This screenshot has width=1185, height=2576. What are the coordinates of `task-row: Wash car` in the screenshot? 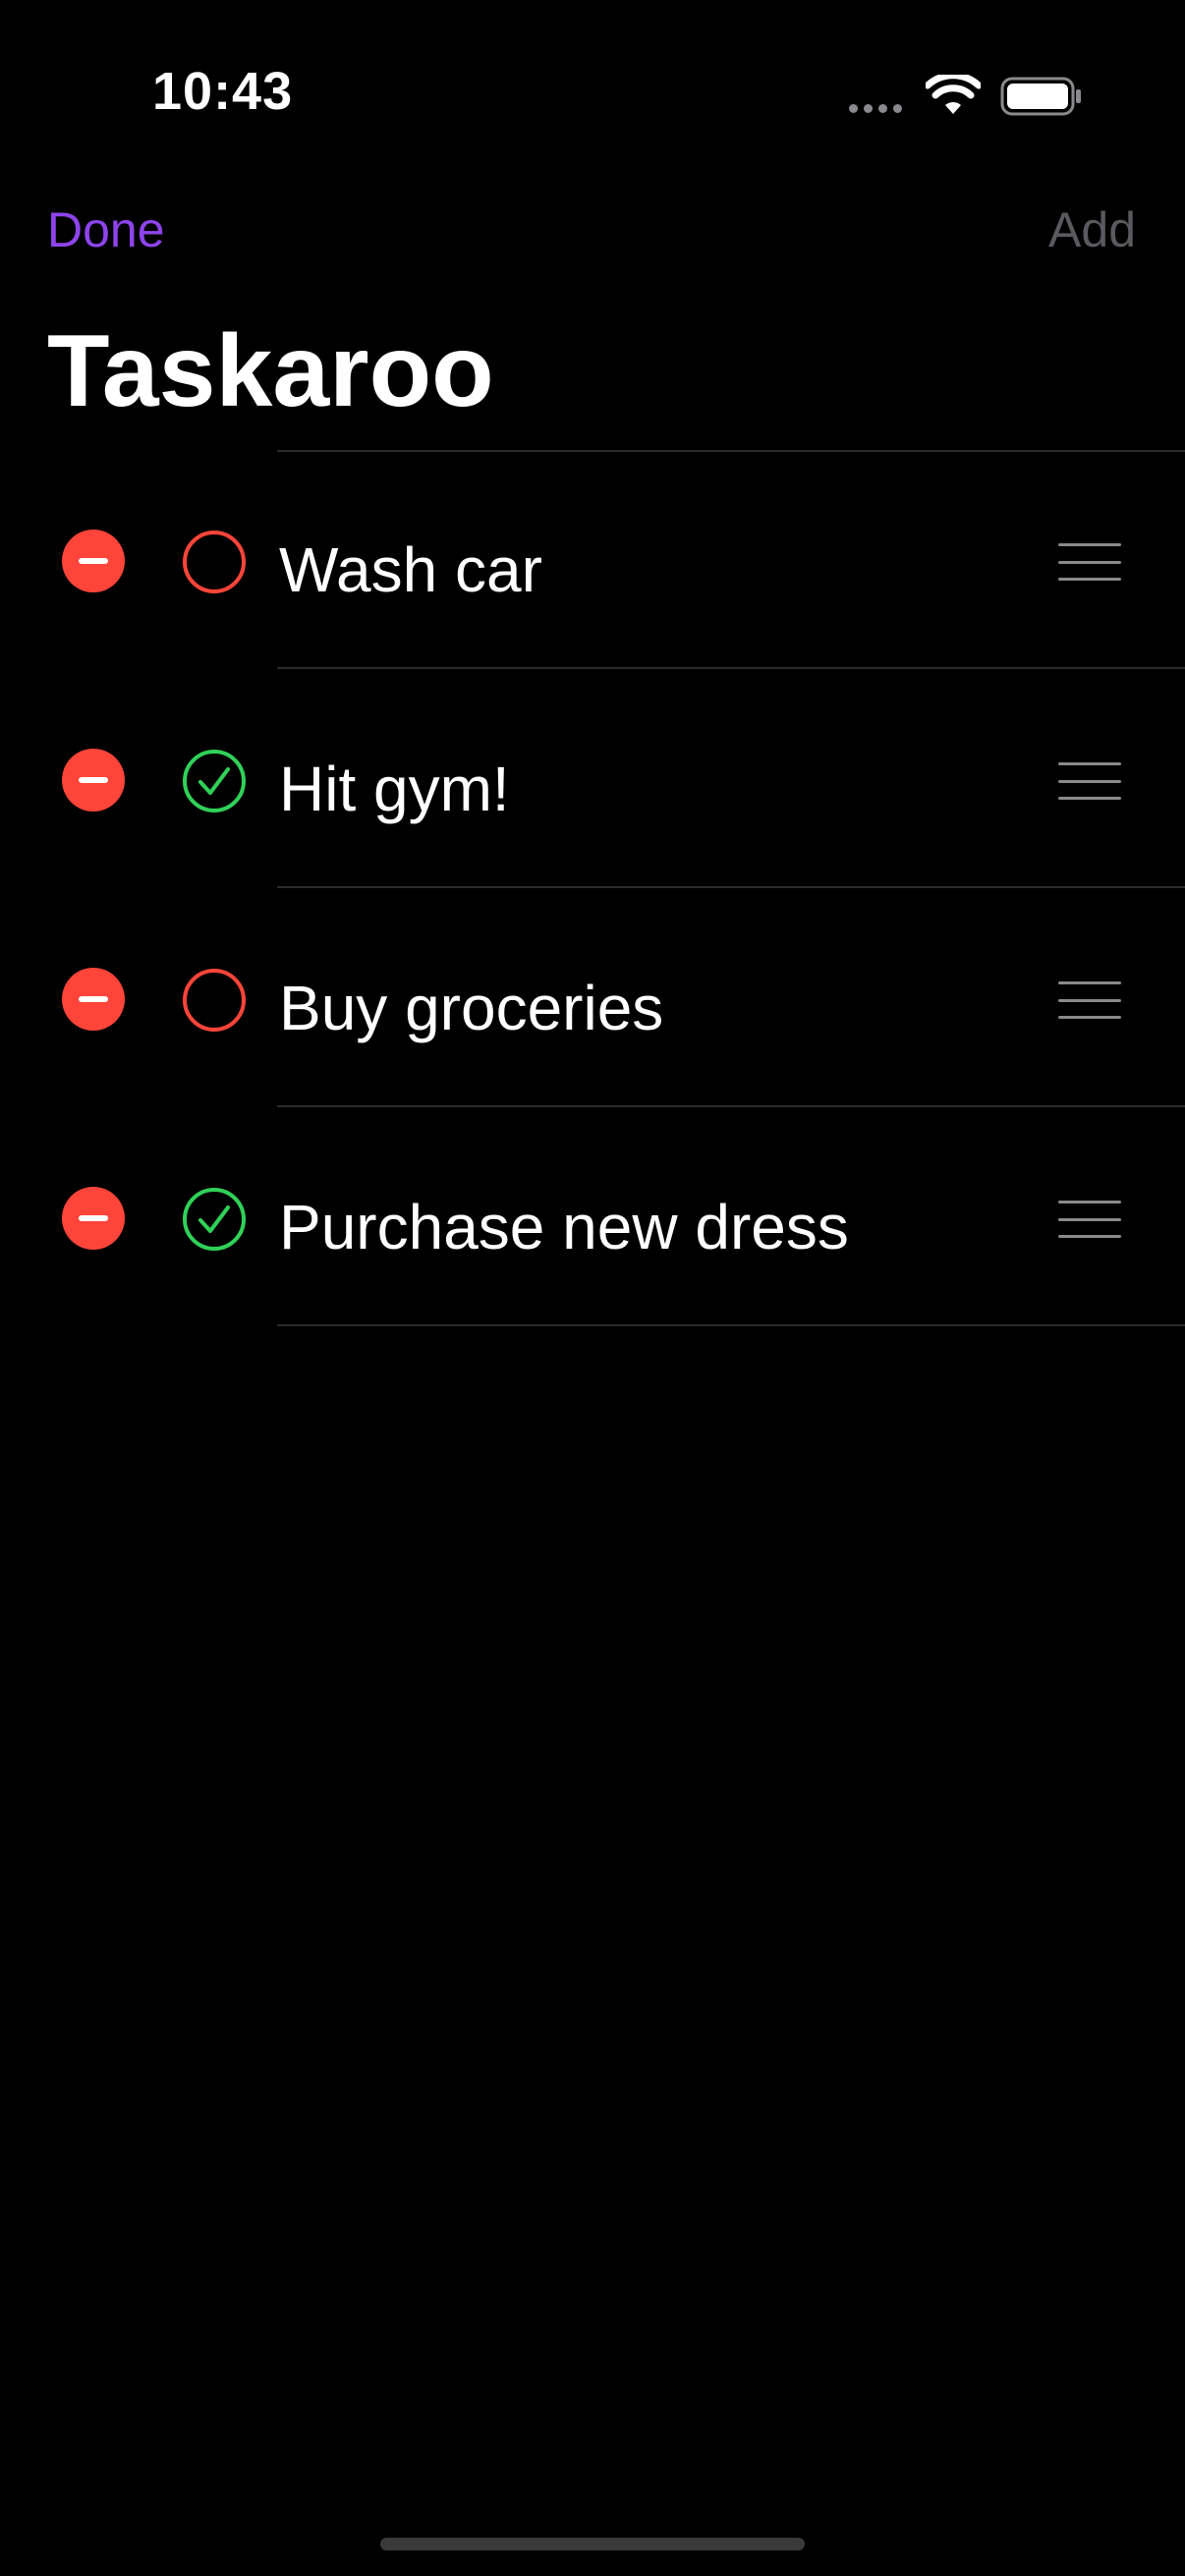 It's located at (592, 559).